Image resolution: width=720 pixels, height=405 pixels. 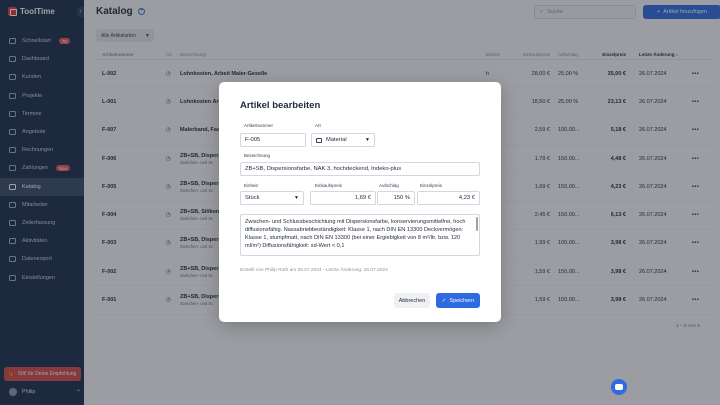 I want to click on einheit-select: Stück ▼, so click(x=272, y=198).